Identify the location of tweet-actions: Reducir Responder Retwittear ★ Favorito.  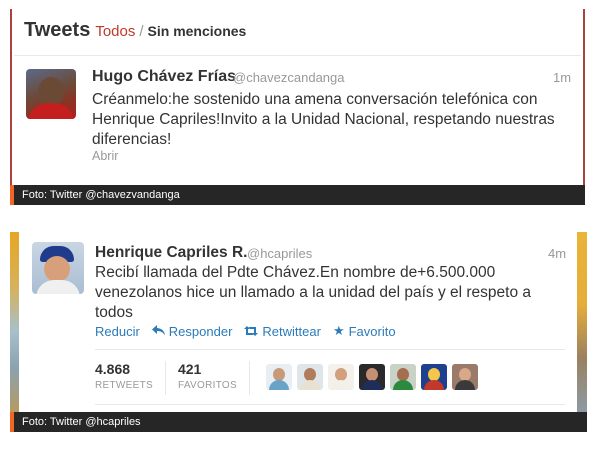
(251, 331).